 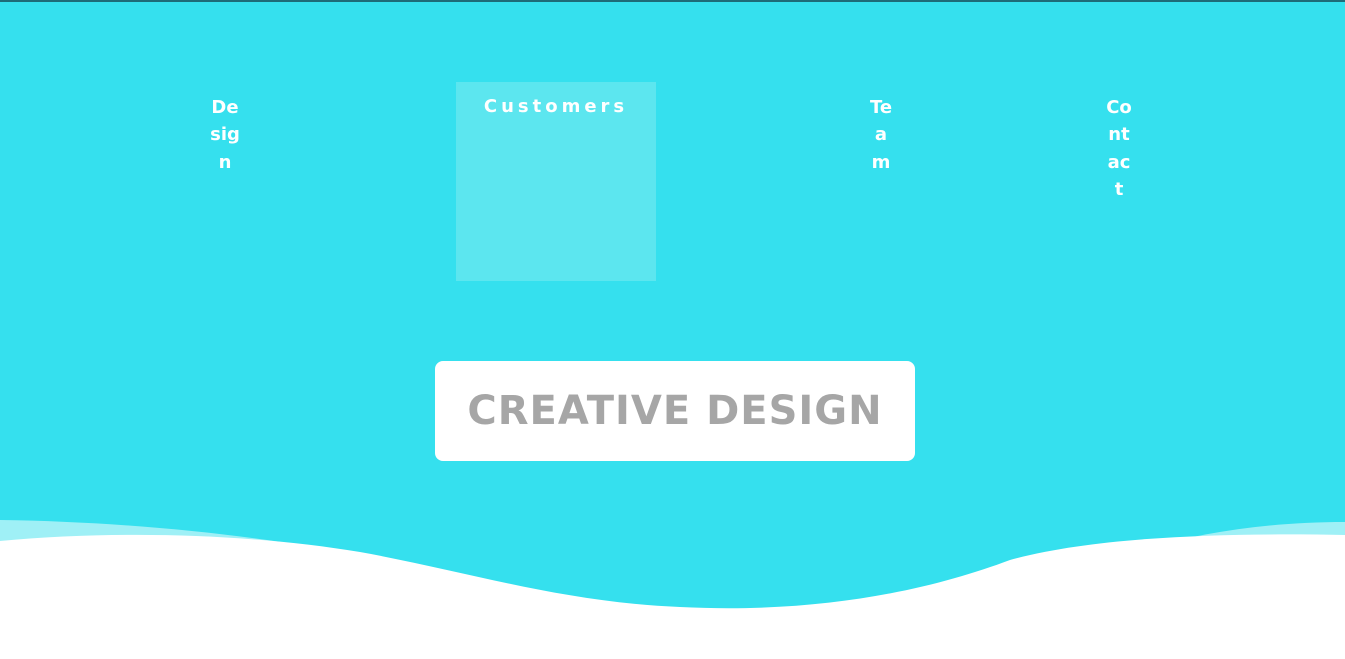 What do you see at coordinates (1119, 148) in the screenshot?
I see `nav-item-contact: Contact` at bounding box center [1119, 148].